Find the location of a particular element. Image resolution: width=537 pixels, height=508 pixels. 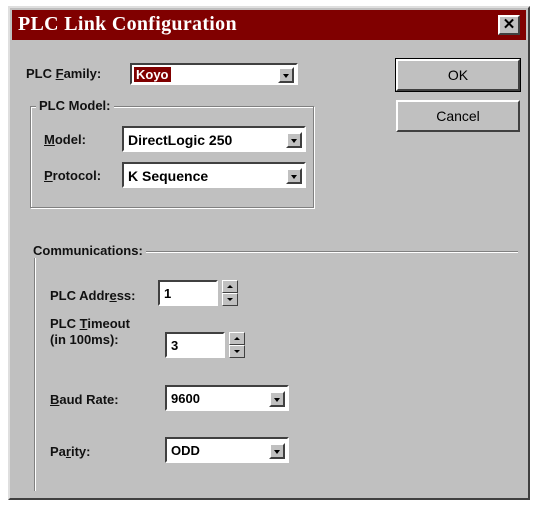

plc-family-label: PLC Family: is located at coordinates (64, 73).